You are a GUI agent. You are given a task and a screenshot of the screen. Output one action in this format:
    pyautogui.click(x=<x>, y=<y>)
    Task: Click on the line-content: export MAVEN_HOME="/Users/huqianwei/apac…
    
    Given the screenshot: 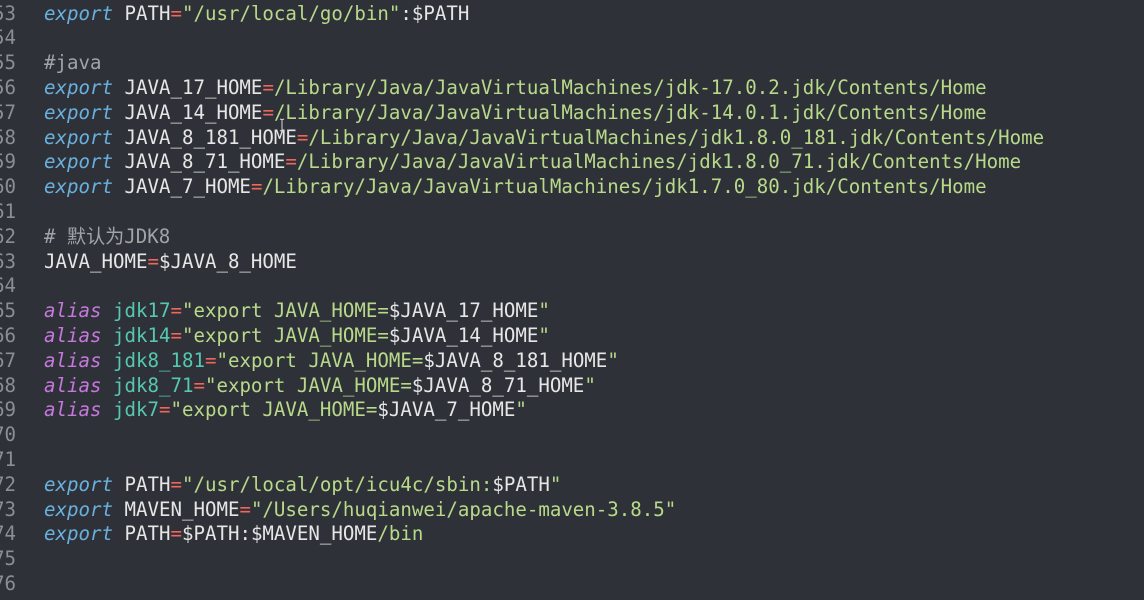 What is the action you would take?
    pyautogui.click(x=360, y=509)
    